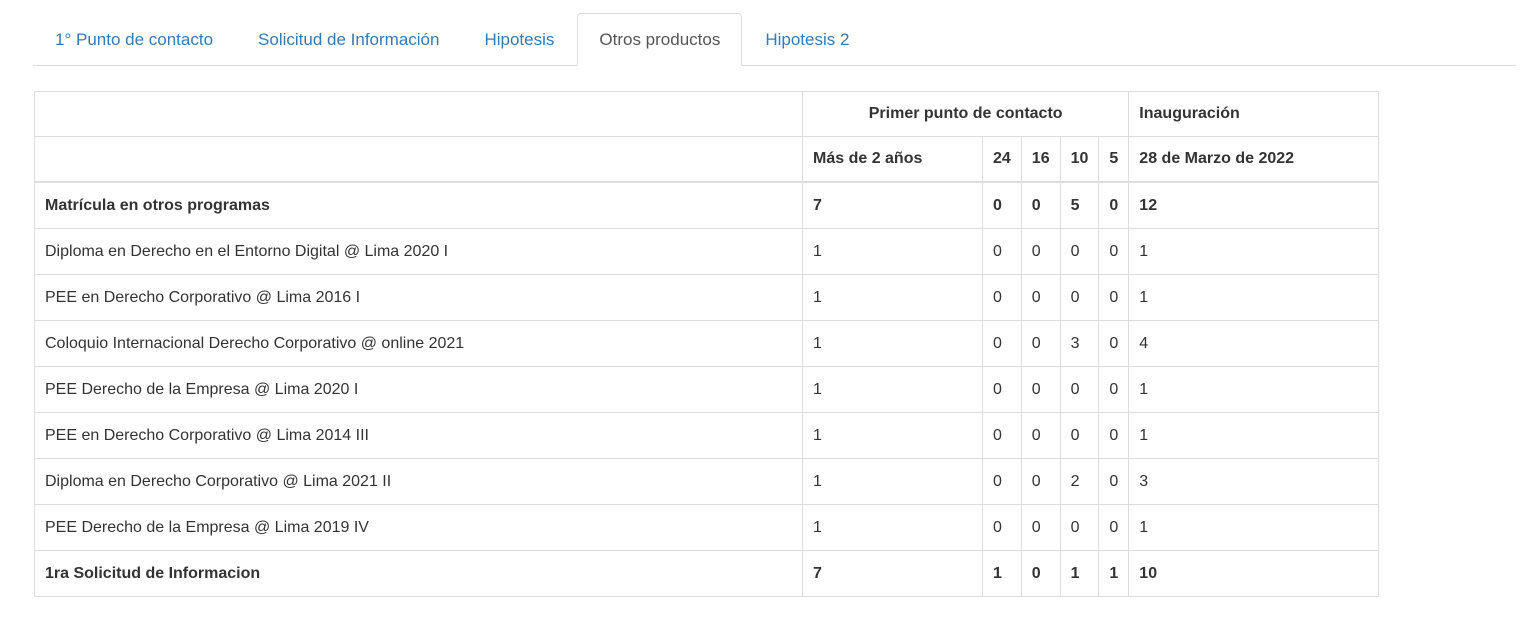 The image size is (1530, 619). What do you see at coordinates (1002, 159) in the screenshot?
I see `subheader-cell: 24` at bounding box center [1002, 159].